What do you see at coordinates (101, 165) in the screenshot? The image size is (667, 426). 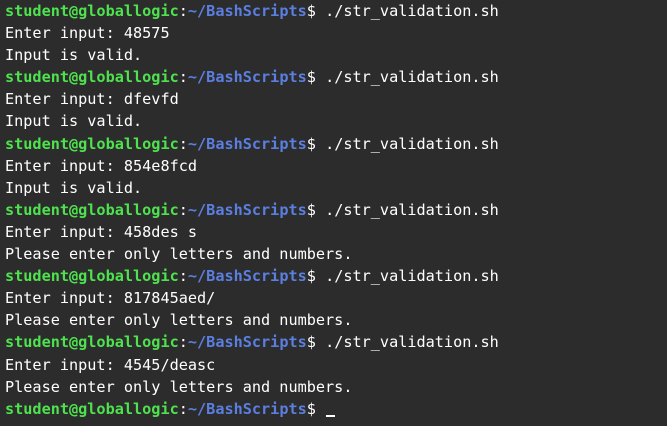 I see `input-echo-line: Enter input: 854e8fcd` at bounding box center [101, 165].